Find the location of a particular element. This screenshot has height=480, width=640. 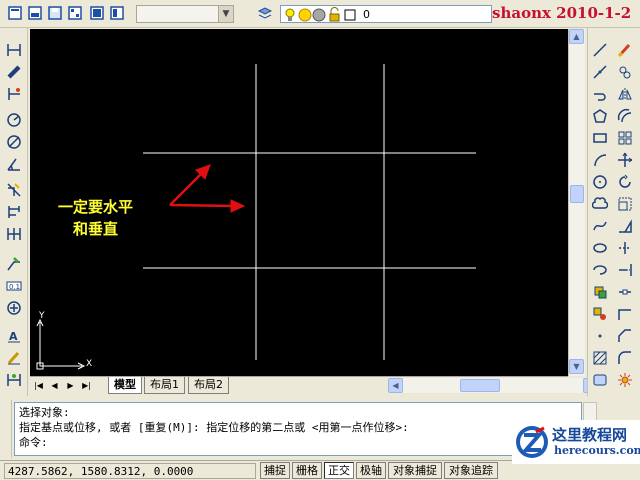

explode-icon is located at coordinates (625, 380).